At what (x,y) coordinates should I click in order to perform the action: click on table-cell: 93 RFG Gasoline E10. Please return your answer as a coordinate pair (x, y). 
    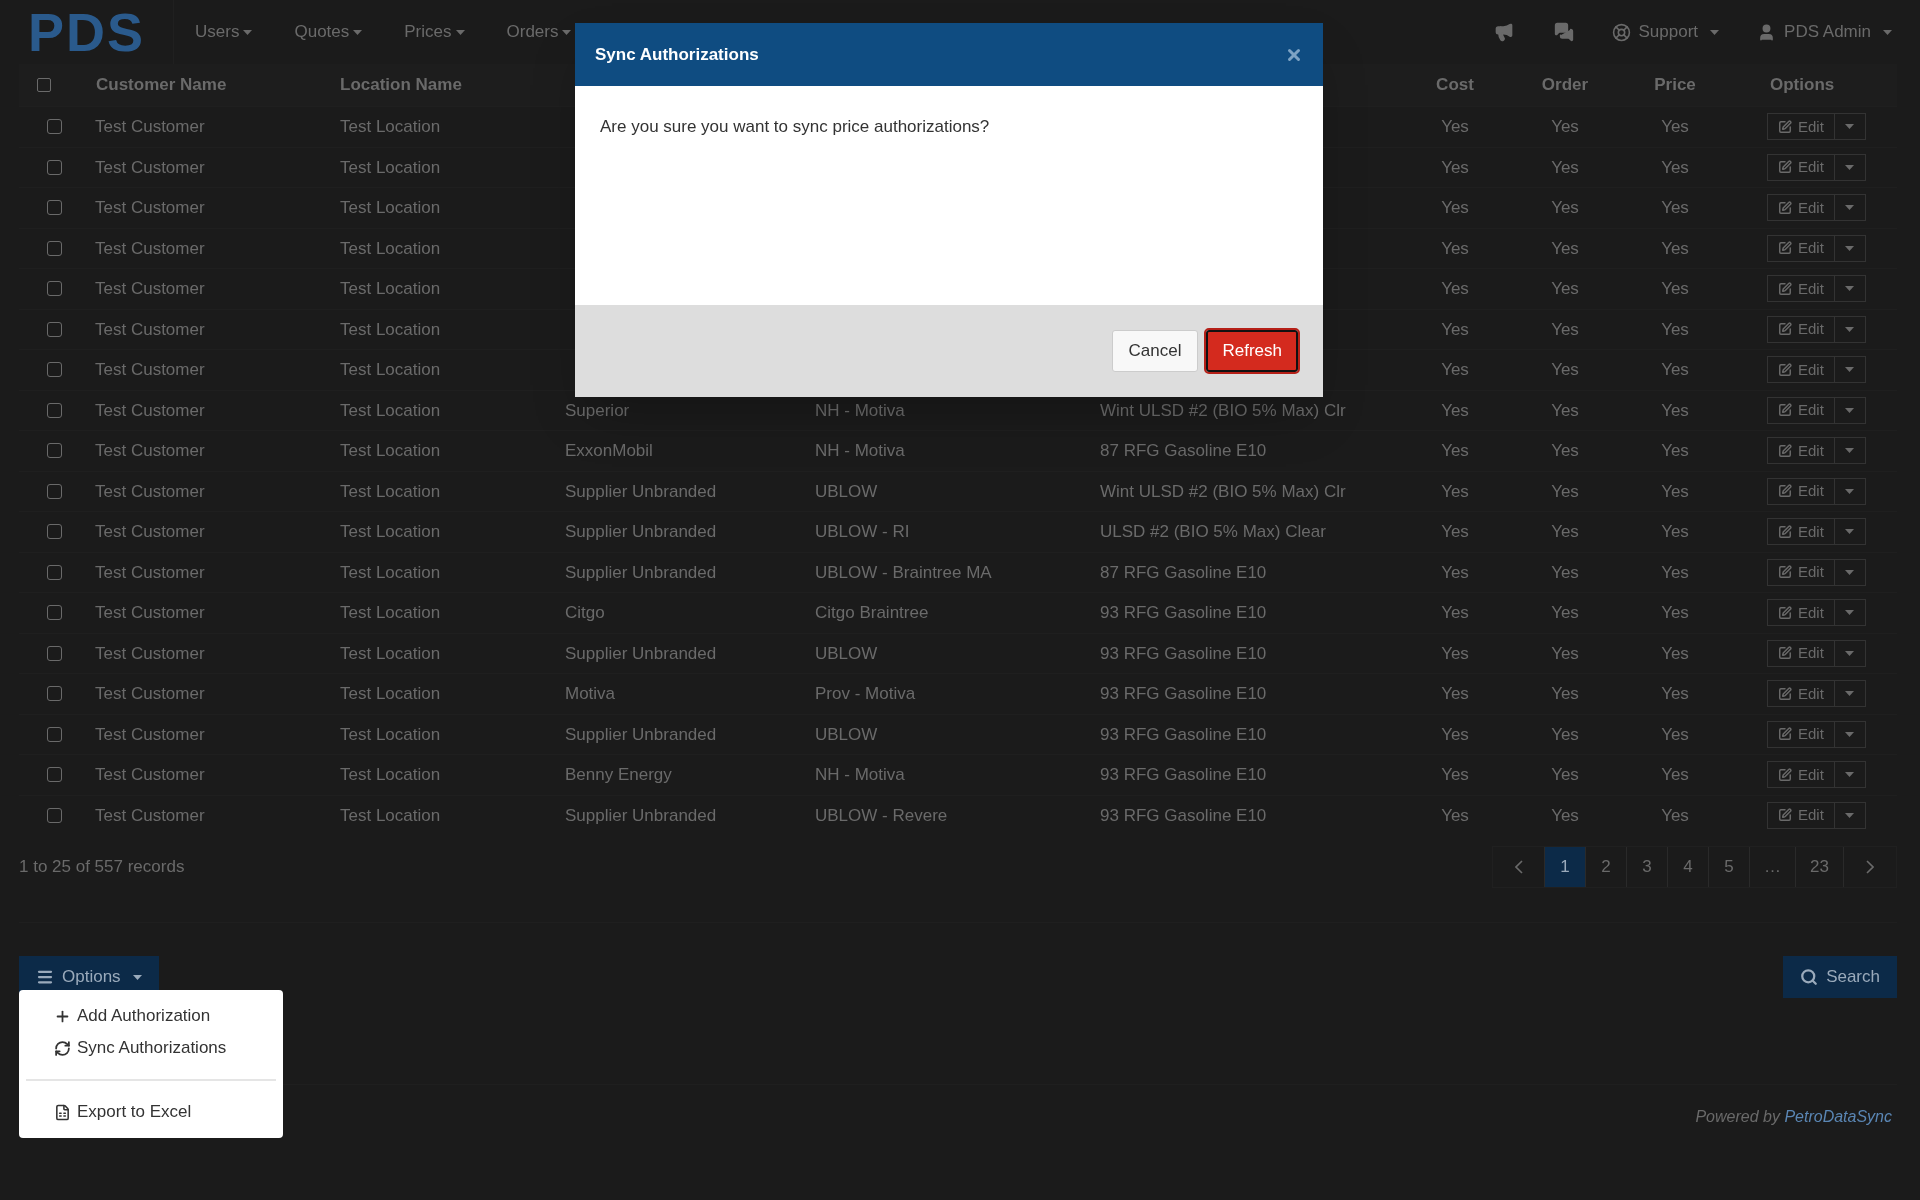
    Looking at the image, I should click on (1183, 734).